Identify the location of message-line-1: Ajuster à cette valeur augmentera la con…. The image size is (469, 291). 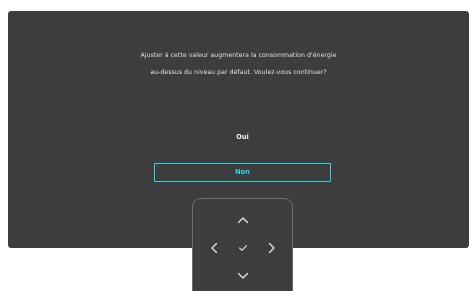
(238, 55).